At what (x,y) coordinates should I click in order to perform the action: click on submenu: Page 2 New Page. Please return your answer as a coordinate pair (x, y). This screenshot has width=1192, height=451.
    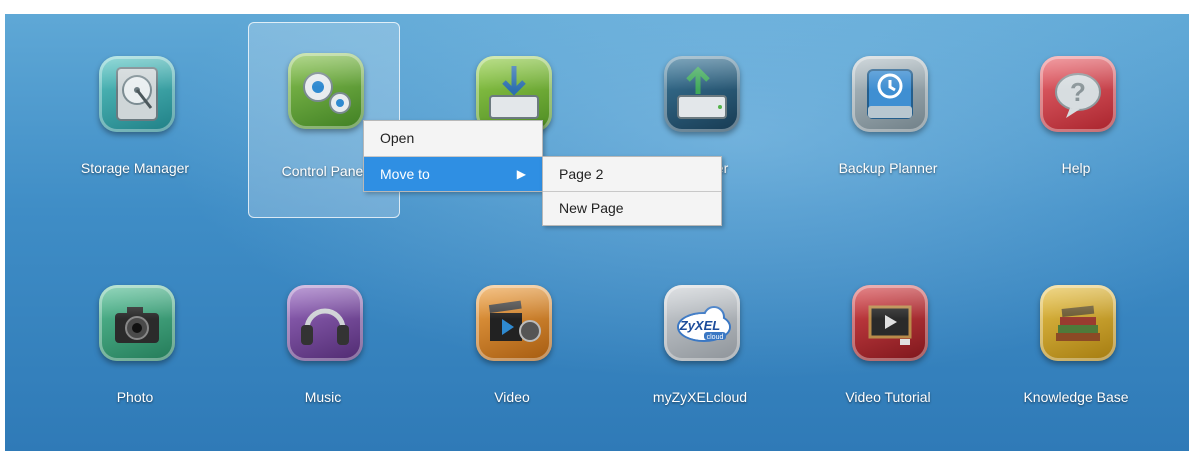
    Looking at the image, I should click on (632, 191).